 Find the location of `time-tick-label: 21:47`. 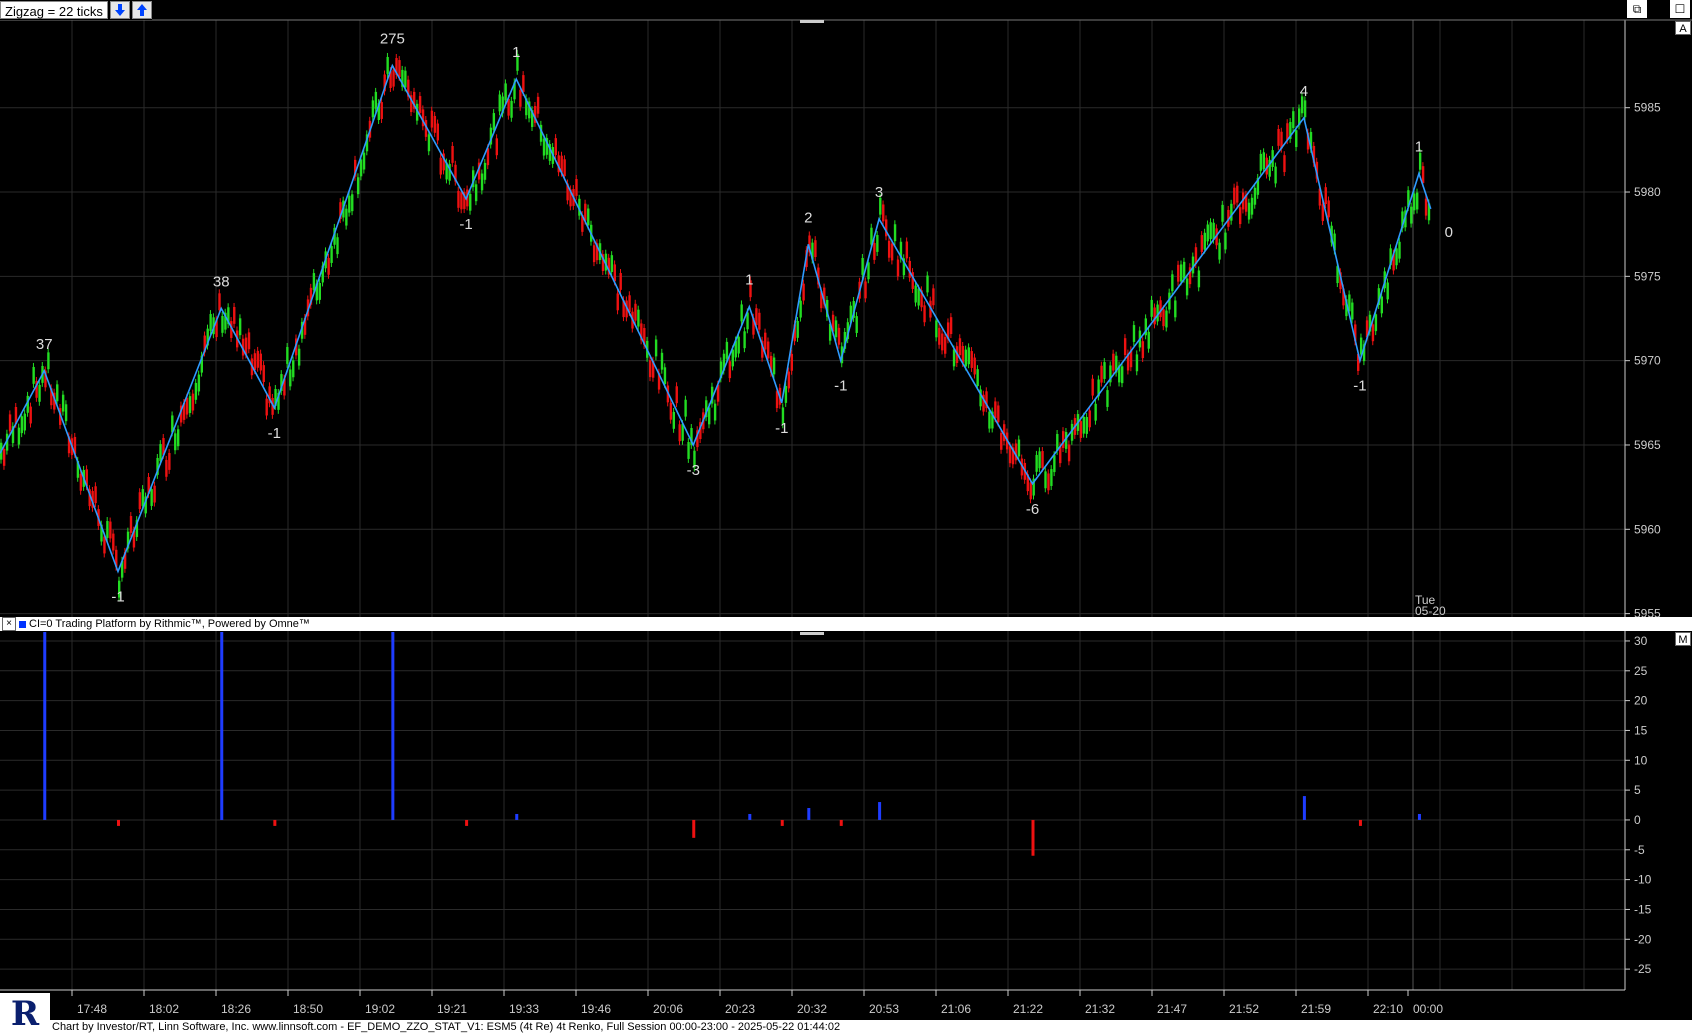

time-tick-label: 21:47 is located at coordinates (1172, 1009).